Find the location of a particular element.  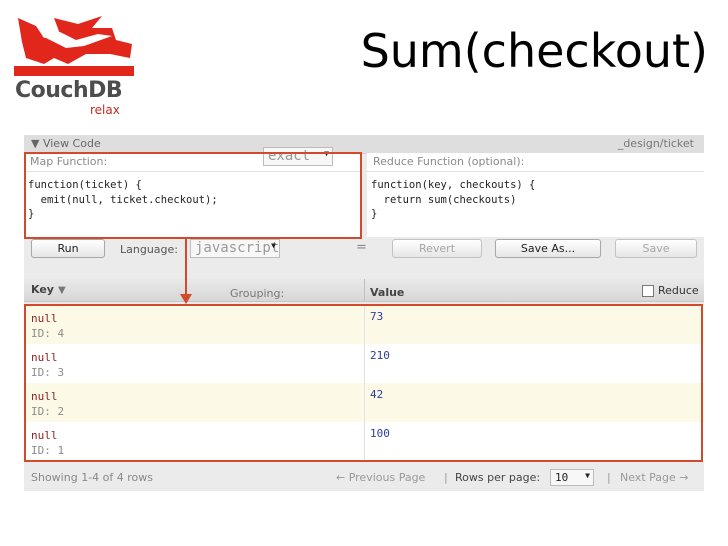

down-arrow-icon is located at coordinates (186, 271).